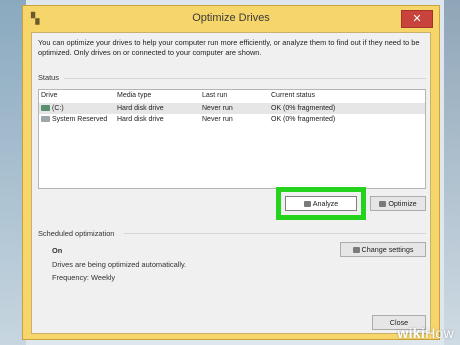 This screenshot has width=460, height=345. I want to click on change-settings-label: Change settings, so click(387, 249).